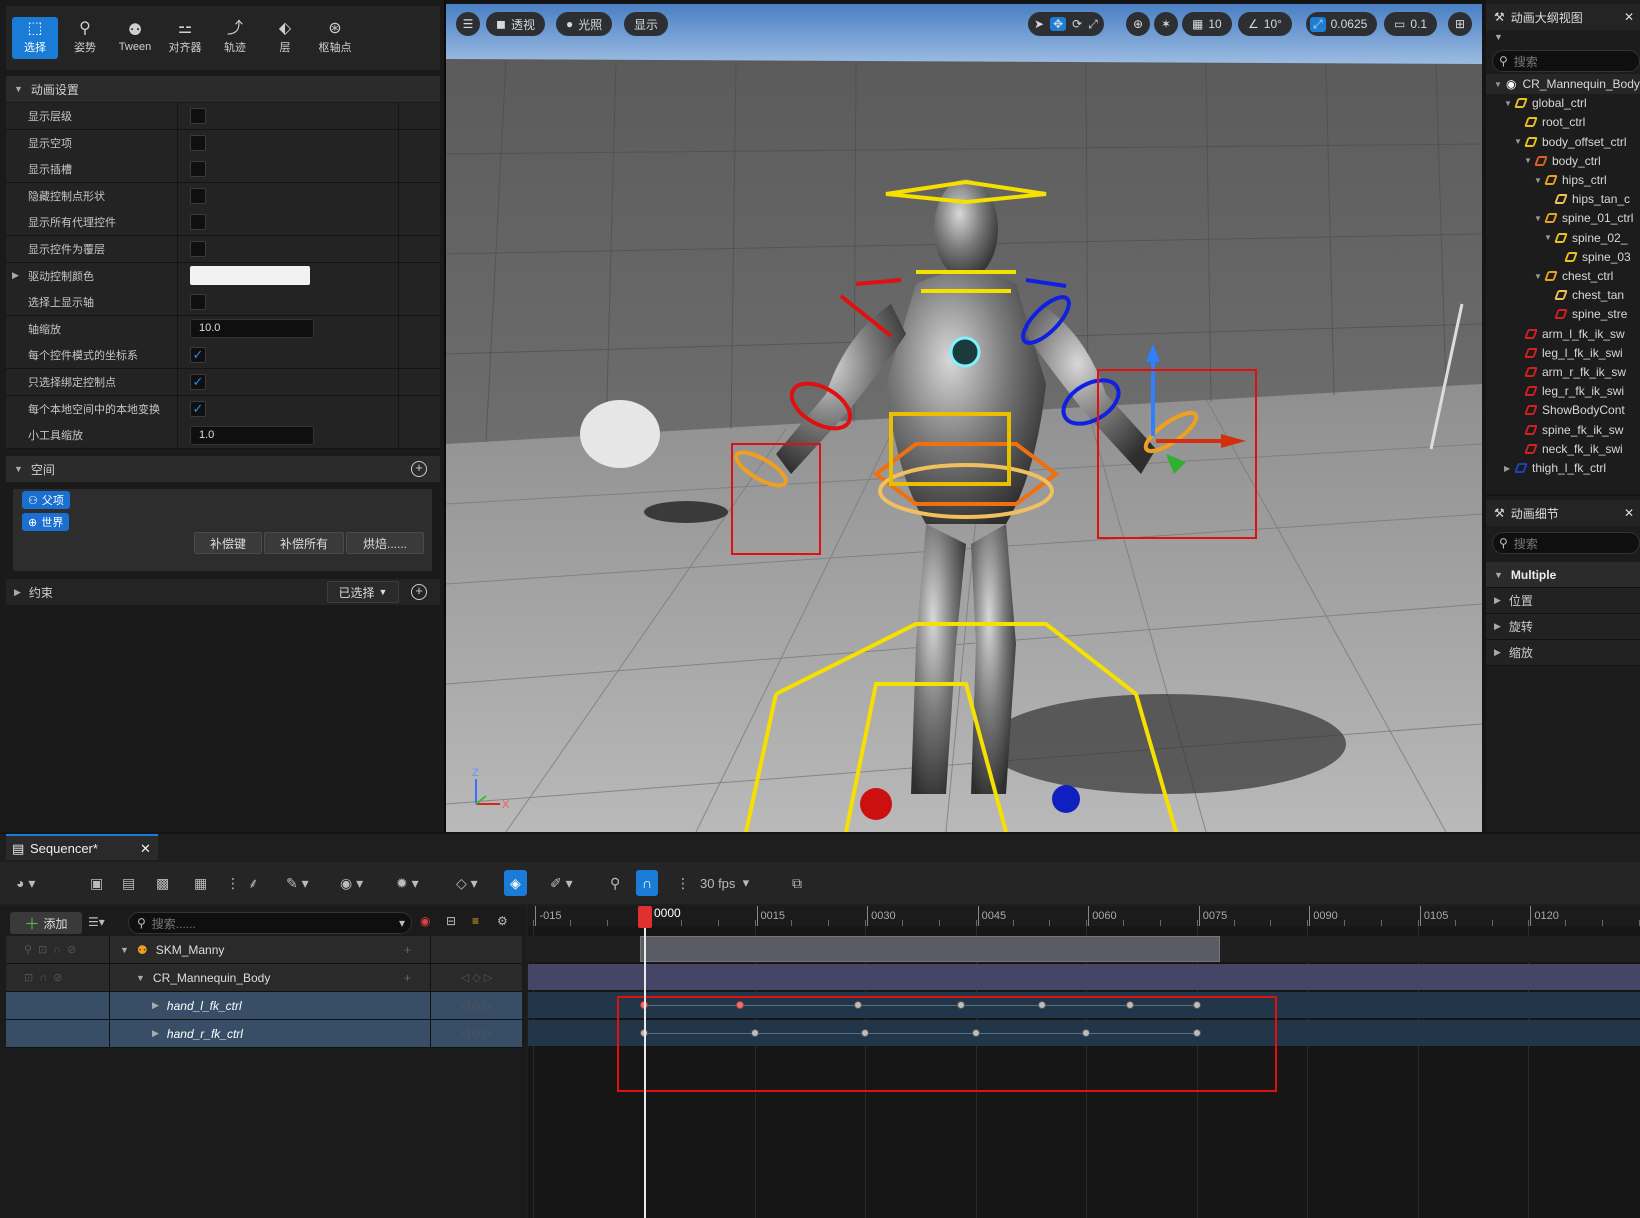  What do you see at coordinates (162, 883) in the screenshot?
I see `render-movie-icon: ▩` at bounding box center [162, 883].